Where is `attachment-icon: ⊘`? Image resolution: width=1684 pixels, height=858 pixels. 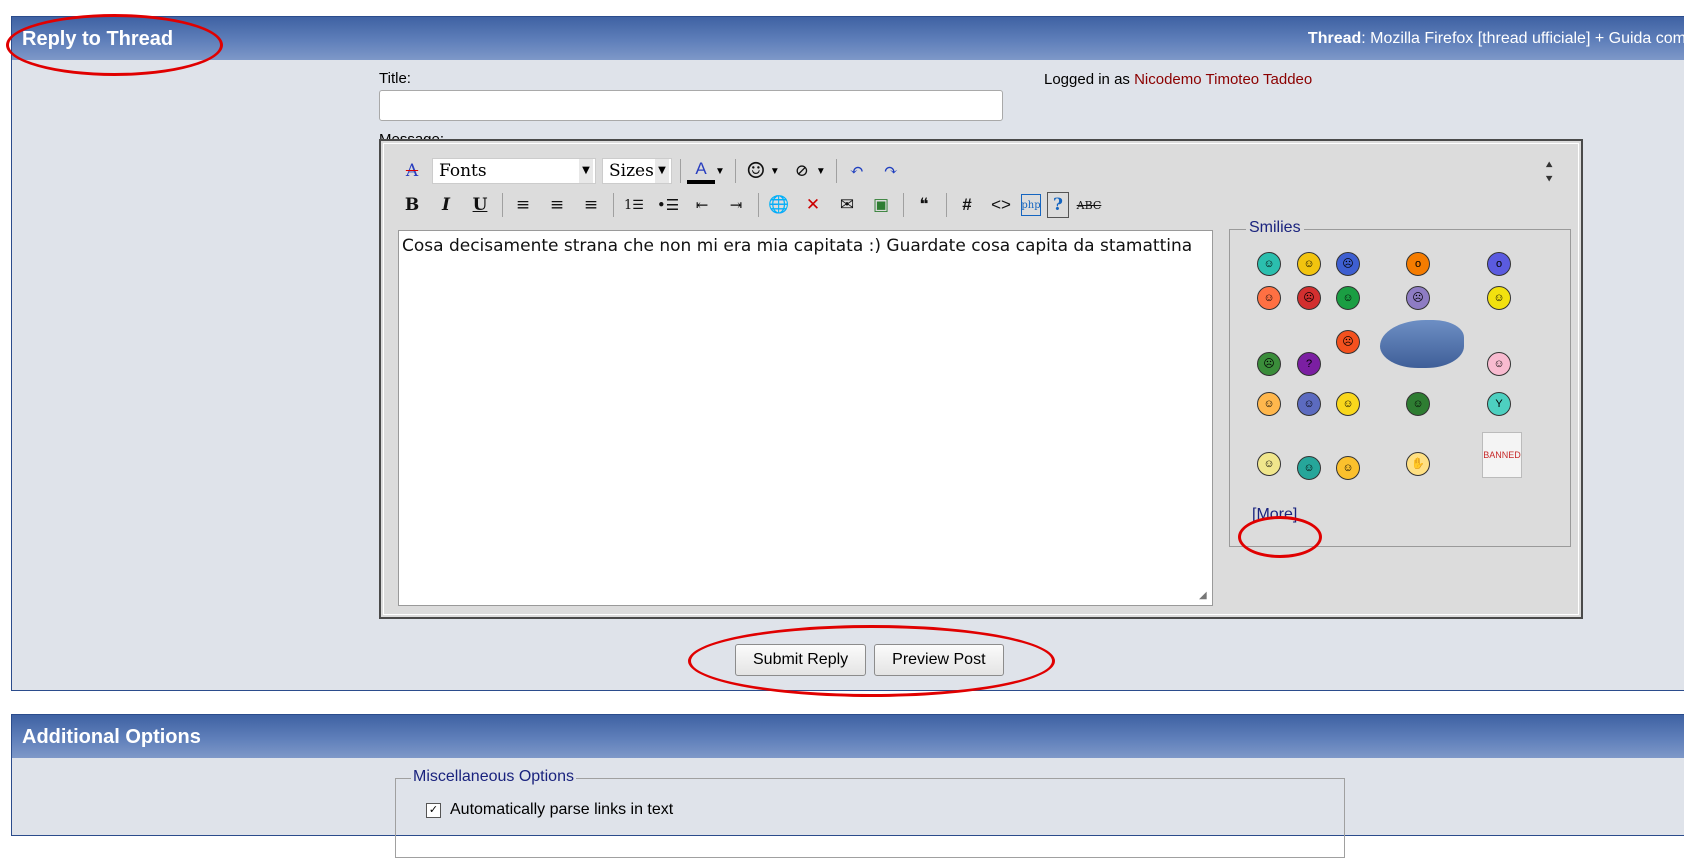 attachment-icon: ⊘ is located at coordinates (802, 171).